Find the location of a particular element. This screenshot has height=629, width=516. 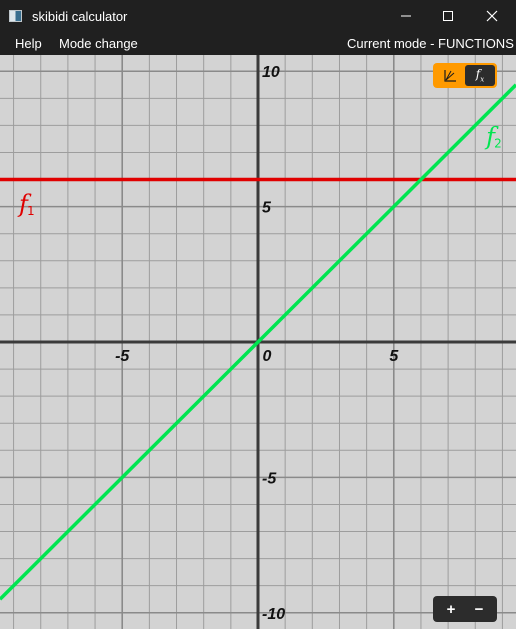

series-label-sub-f2: 2 is located at coordinates (498, 143).